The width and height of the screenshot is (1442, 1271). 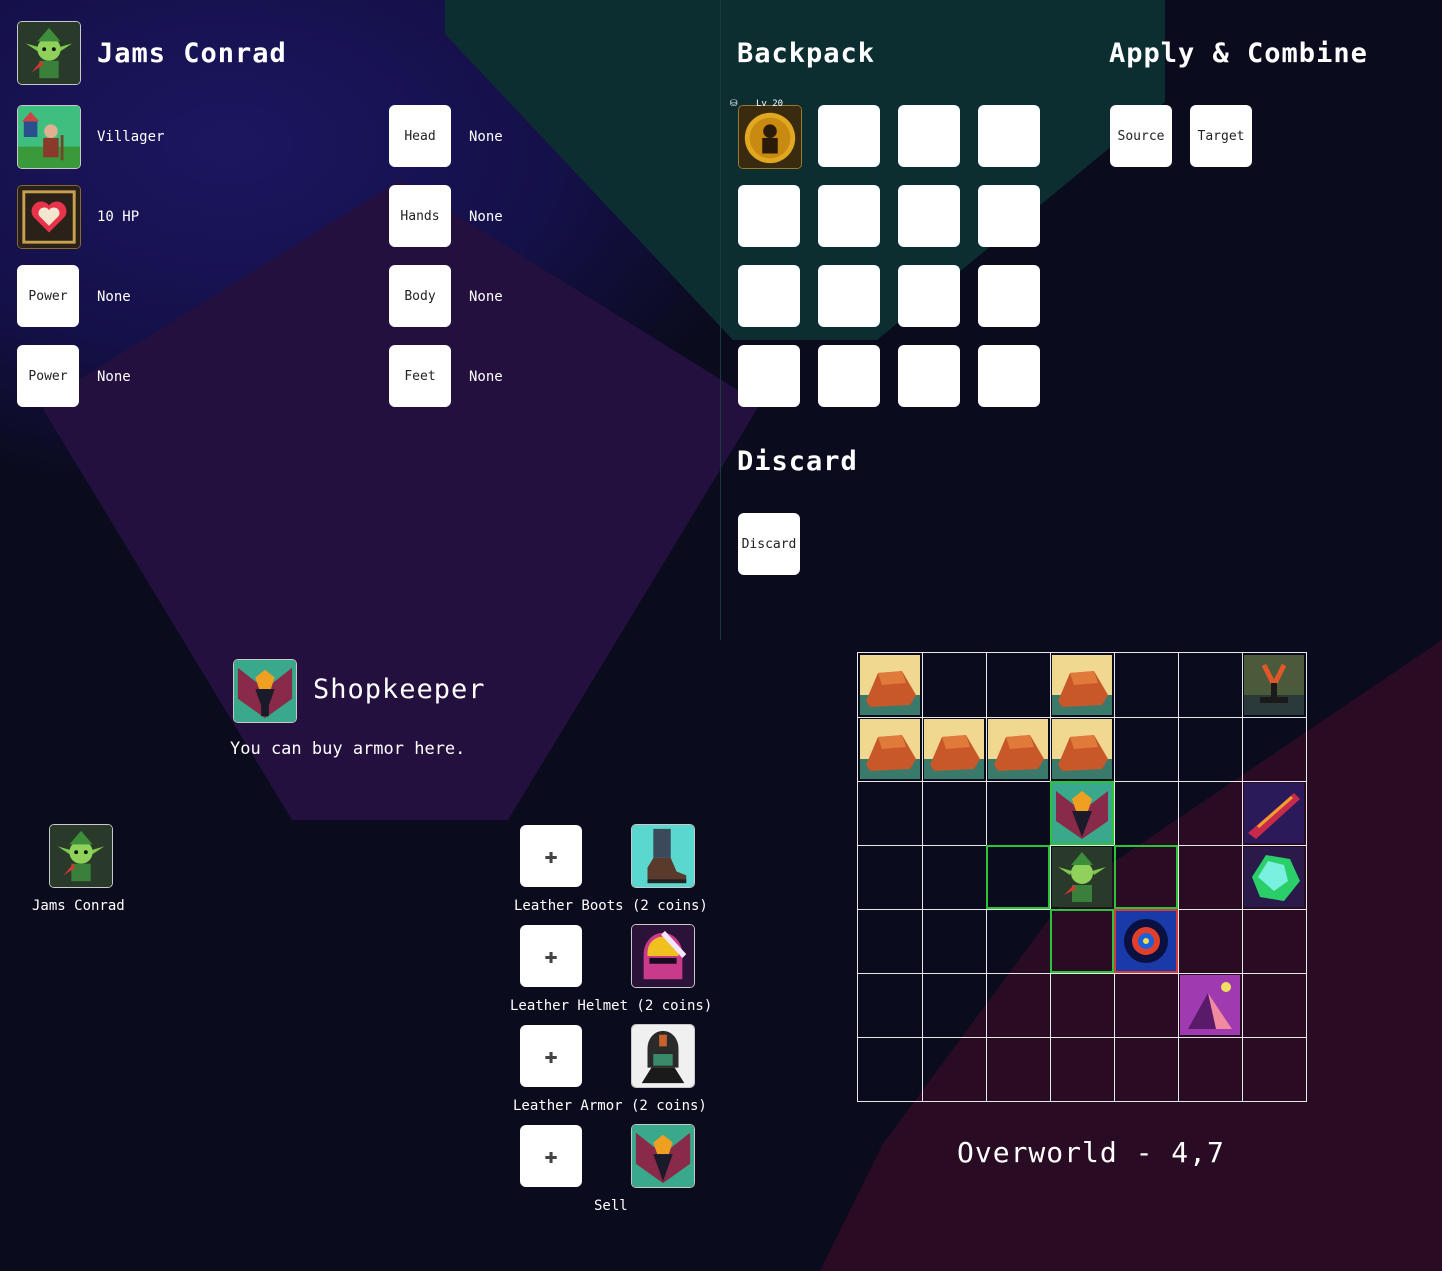 I want to click on class-tile, so click(x=49, y=137).